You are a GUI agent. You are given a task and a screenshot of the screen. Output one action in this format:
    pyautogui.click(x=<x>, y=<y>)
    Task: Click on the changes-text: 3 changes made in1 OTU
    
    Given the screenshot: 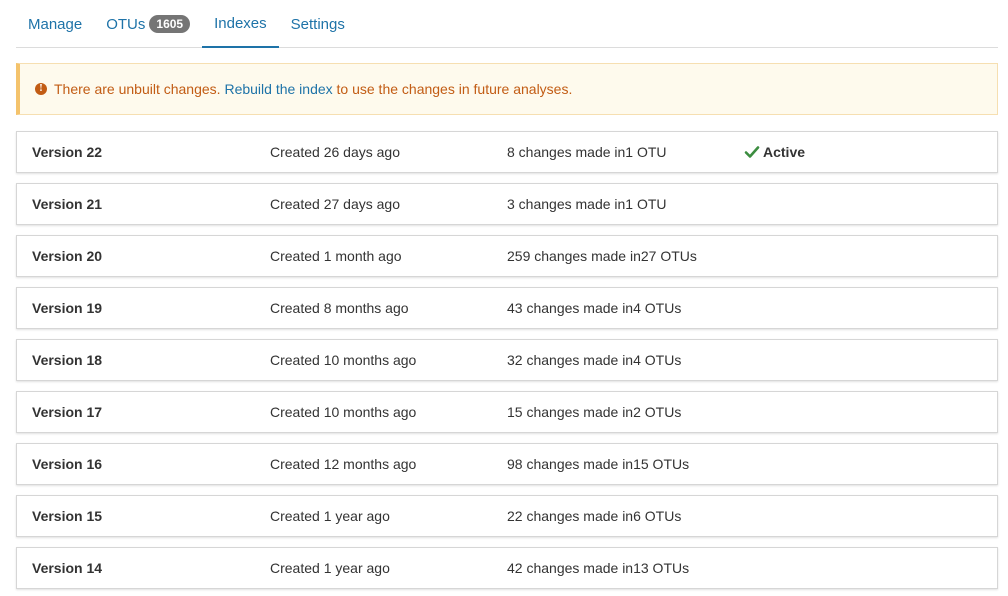 What is the action you would take?
    pyautogui.click(x=587, y=204)
    